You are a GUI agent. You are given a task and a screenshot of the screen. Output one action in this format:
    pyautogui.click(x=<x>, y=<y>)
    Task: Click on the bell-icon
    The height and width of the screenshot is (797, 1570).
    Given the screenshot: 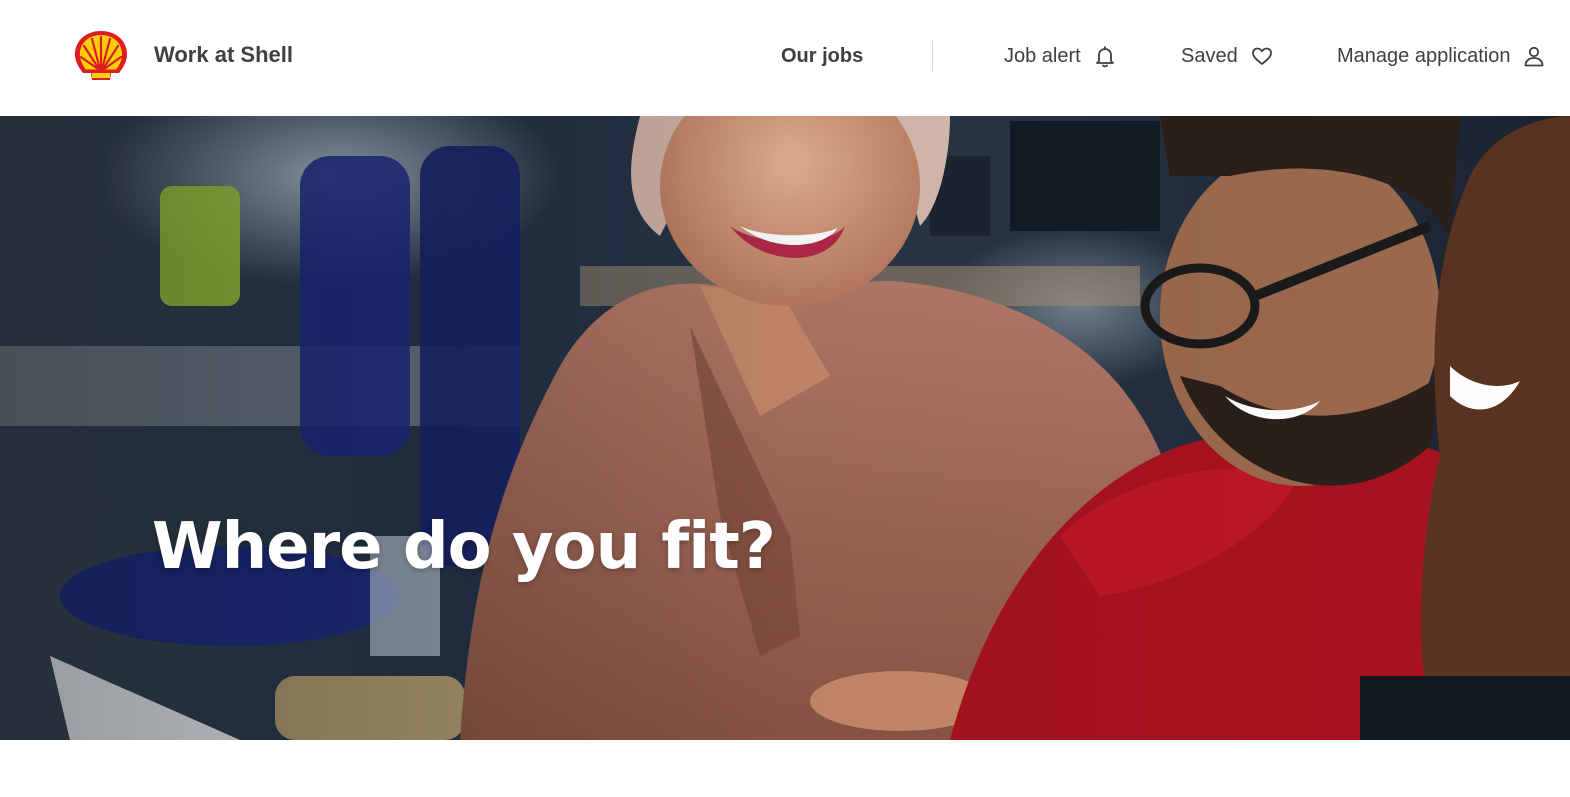 What is the action you would take?
    pyautogui.click(x=1104, y=57)
    